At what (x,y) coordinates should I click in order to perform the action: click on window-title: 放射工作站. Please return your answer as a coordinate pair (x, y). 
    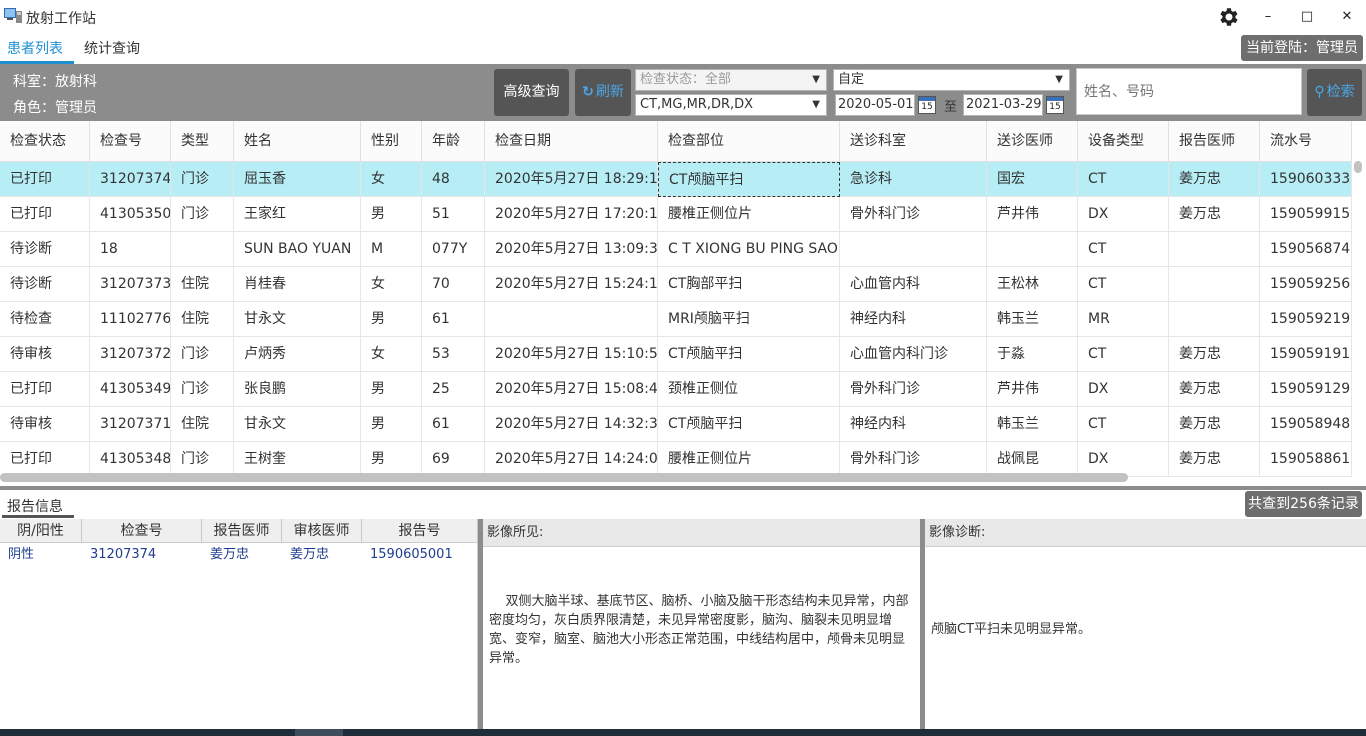
    Looking at the image, I should click on (61, 19).